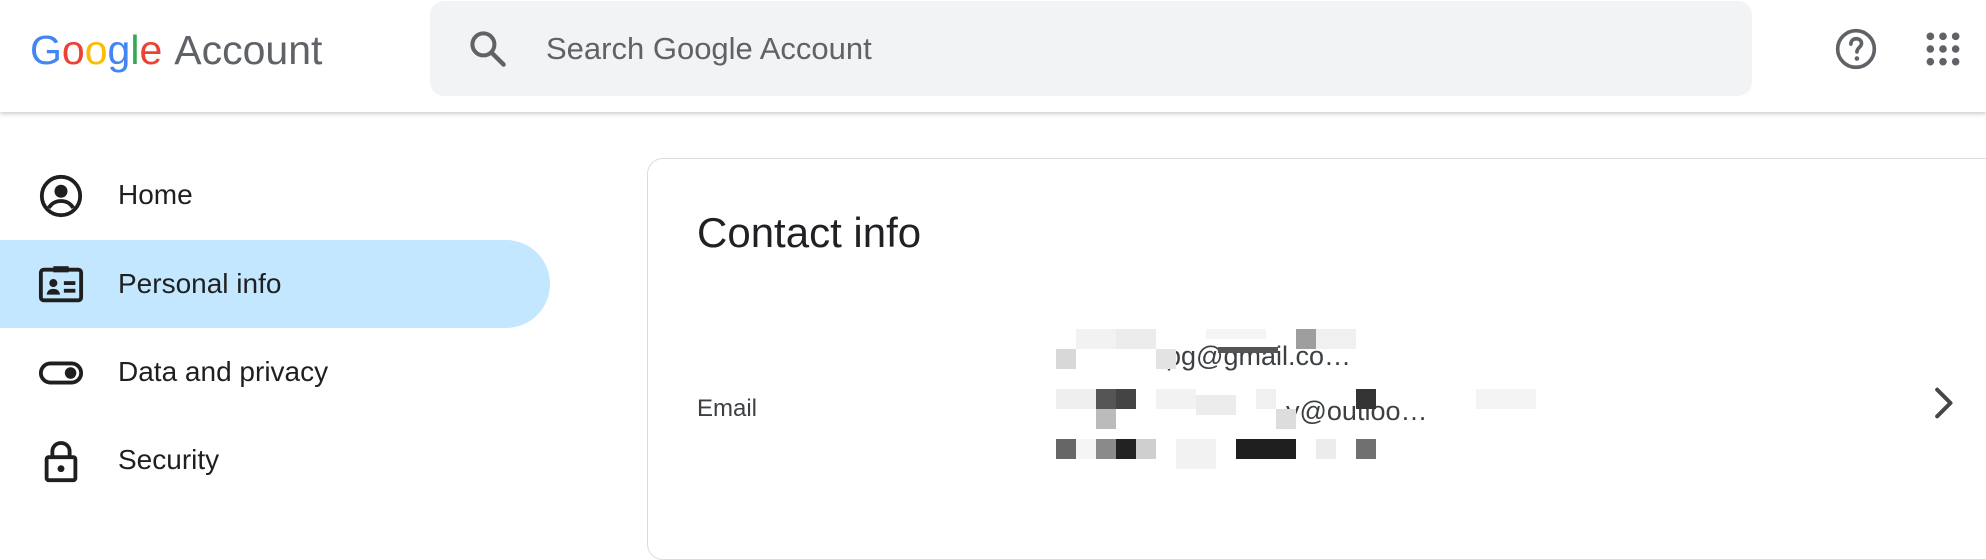  I want to click on apps-grid-icon, so click(1943, 49).